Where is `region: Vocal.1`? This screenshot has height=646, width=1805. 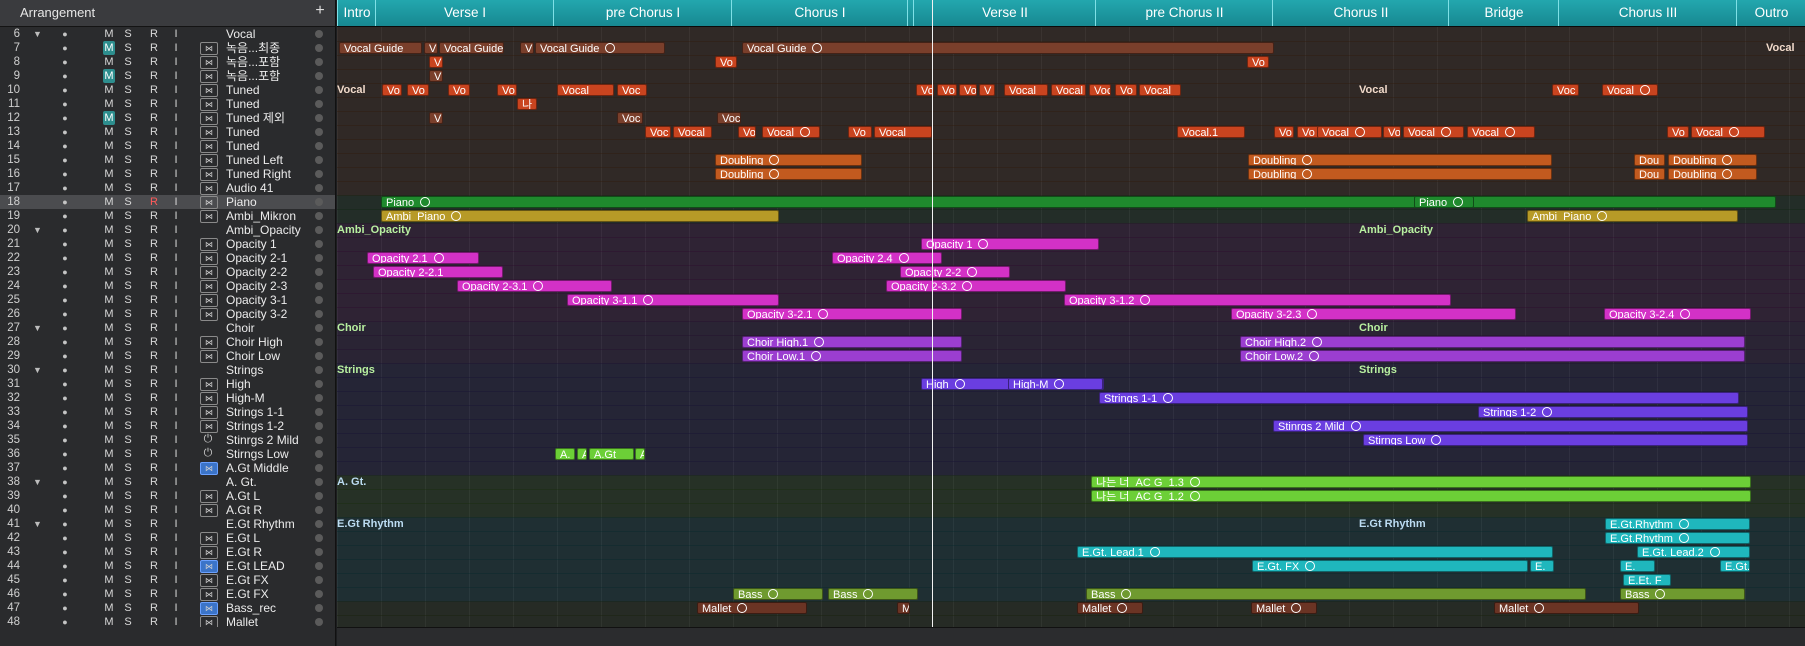 region: Vocal.1 is located at coordinates (1211, 132).